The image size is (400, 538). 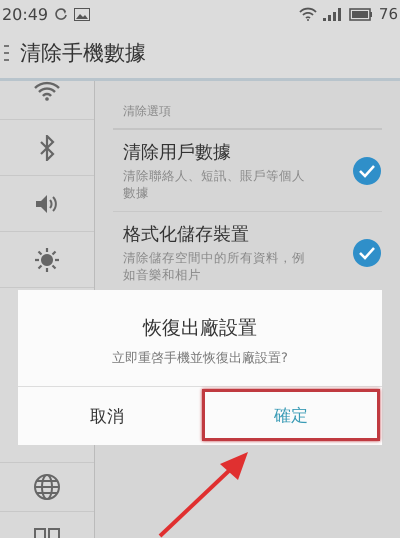 I want to click on page-title: 清除手機數據, so click(x=83, y=53).